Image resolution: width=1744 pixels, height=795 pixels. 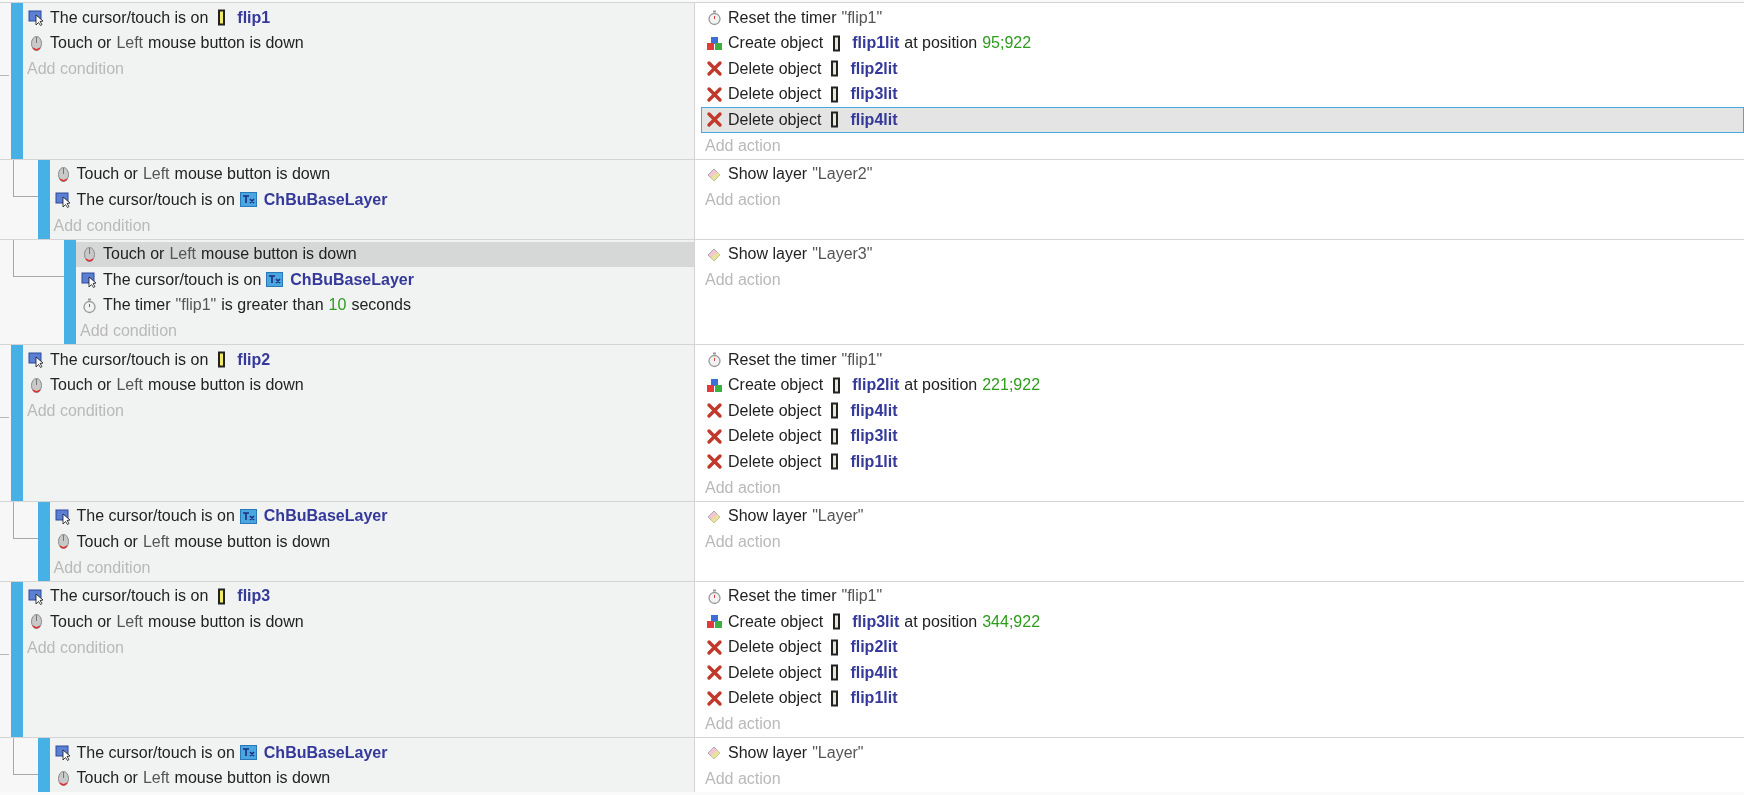 What do you see at coordinates (1222, 174) in the screenshot?
I see `action-line: Show layer "Layer2"` at bounding box center [1222, 174].